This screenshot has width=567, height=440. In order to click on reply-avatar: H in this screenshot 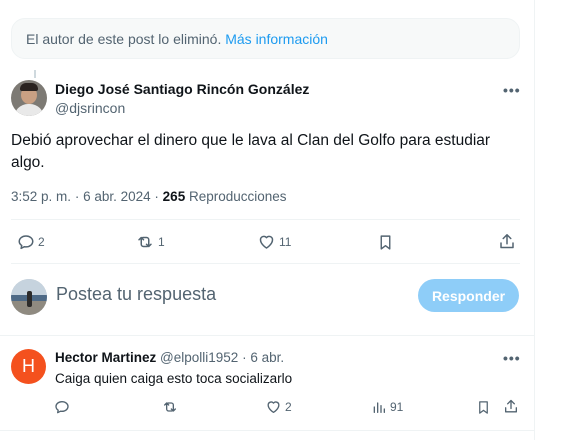, I will do `click(28, 366)`.